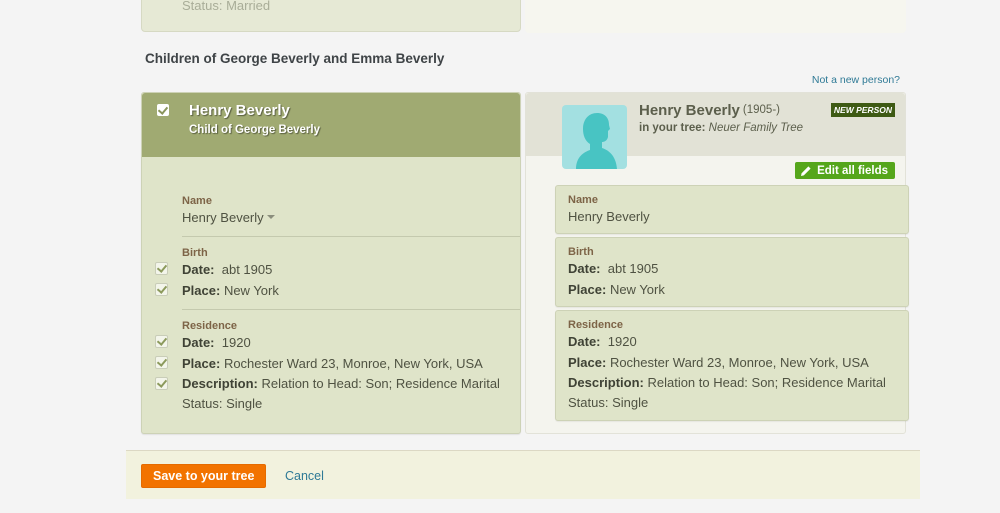 This screenshot has width=1000, height=513. Describe the element at coordinates (161, 362) in the screenshot. I see `residence-place-checkbox` at that location.